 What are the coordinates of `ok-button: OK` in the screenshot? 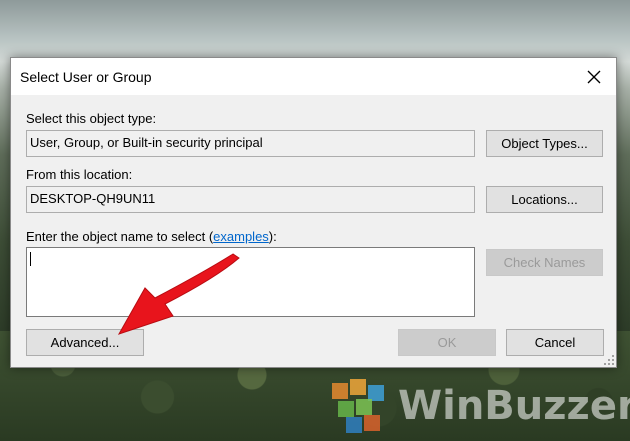 It's located at (447, 342).